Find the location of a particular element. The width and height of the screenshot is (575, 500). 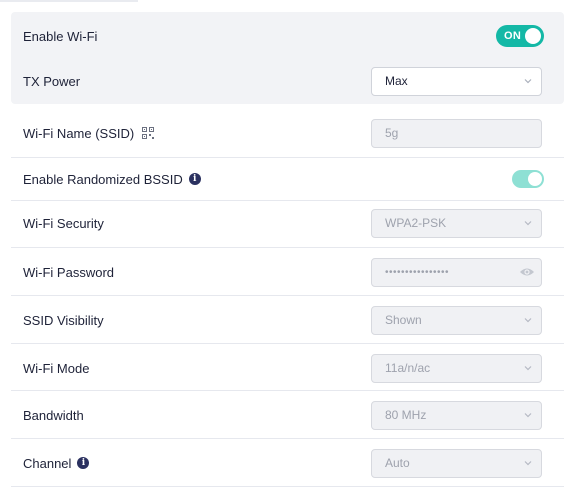

visibility-select: Shown is located at coordinates (456, 320).